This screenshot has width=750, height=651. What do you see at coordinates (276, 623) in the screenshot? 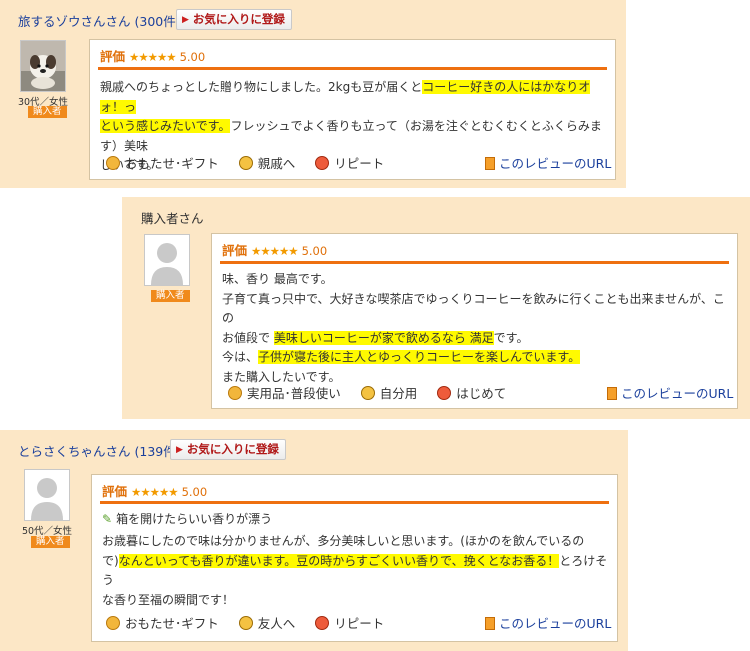
I see `tag-label: 友人へ` at bounding box center [276, 623].